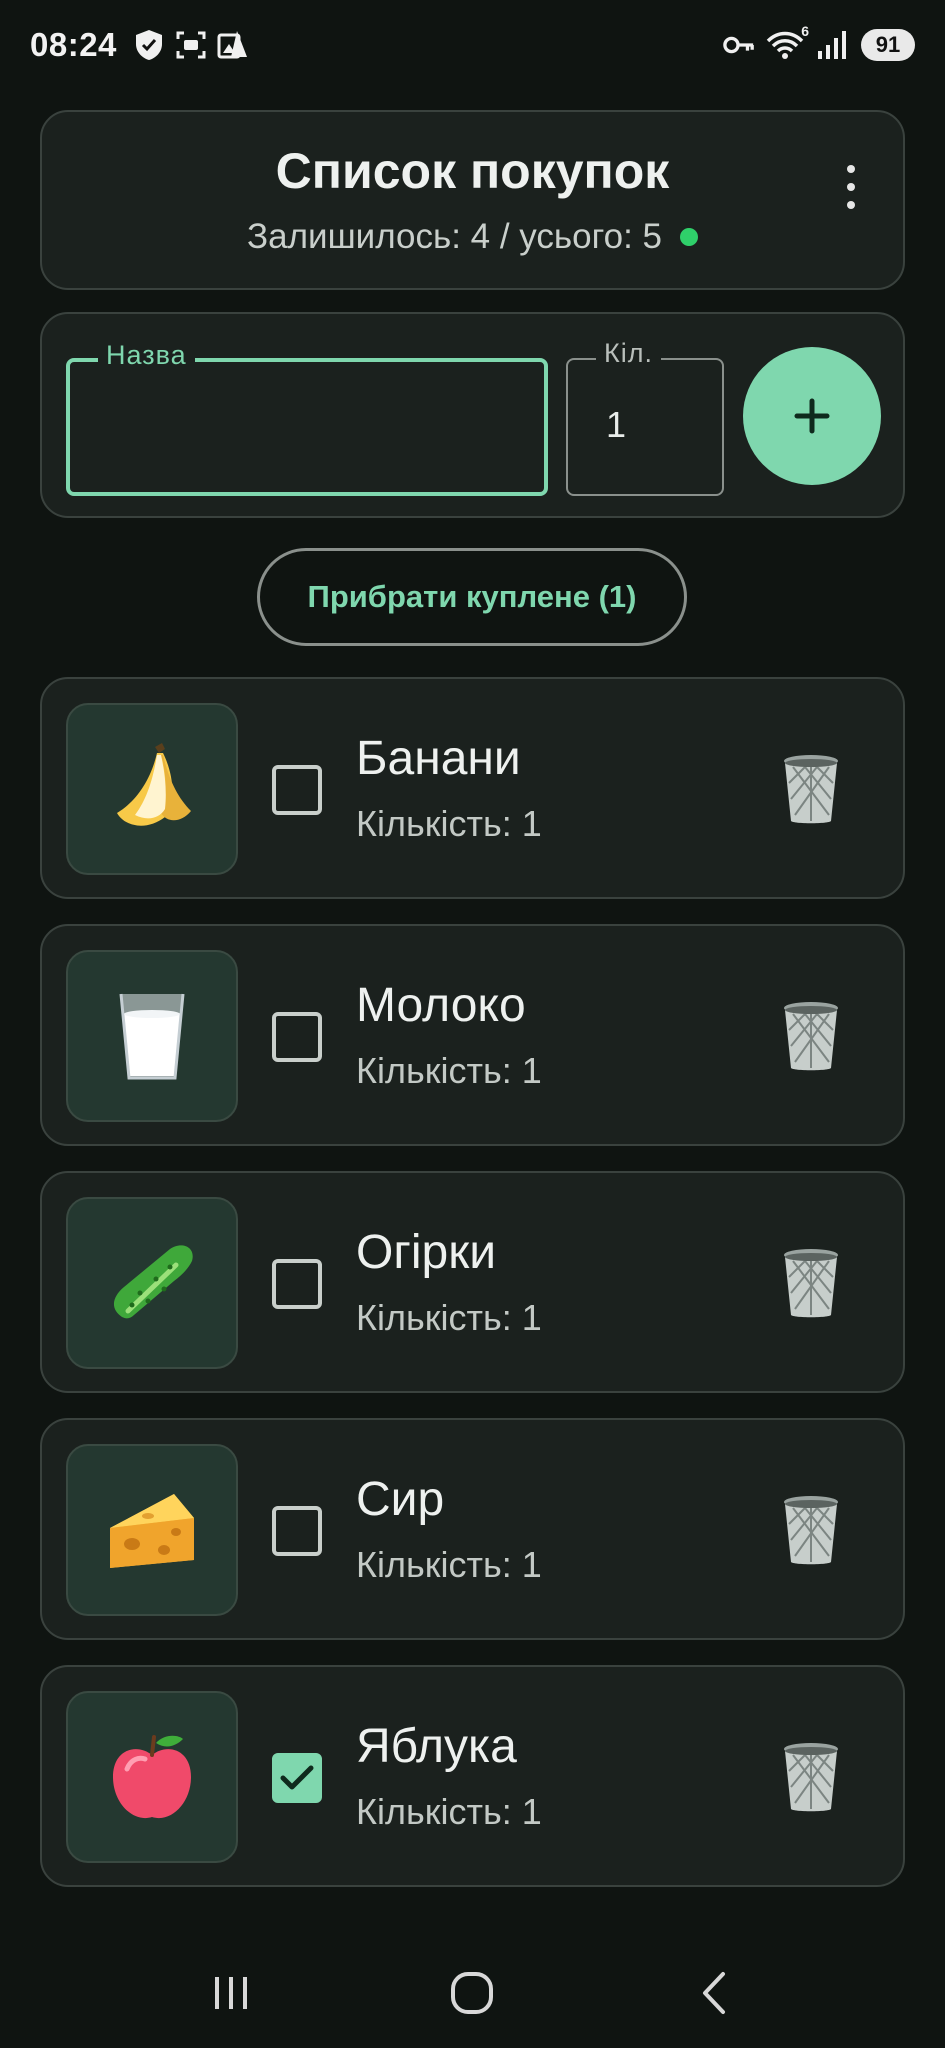 Image resolution: width=945 pixels, height=2048 pixels. What do you see at coordinates (689, 237) in the screenshot?
I see `online-status-dot` at bounding box center [689, 237].